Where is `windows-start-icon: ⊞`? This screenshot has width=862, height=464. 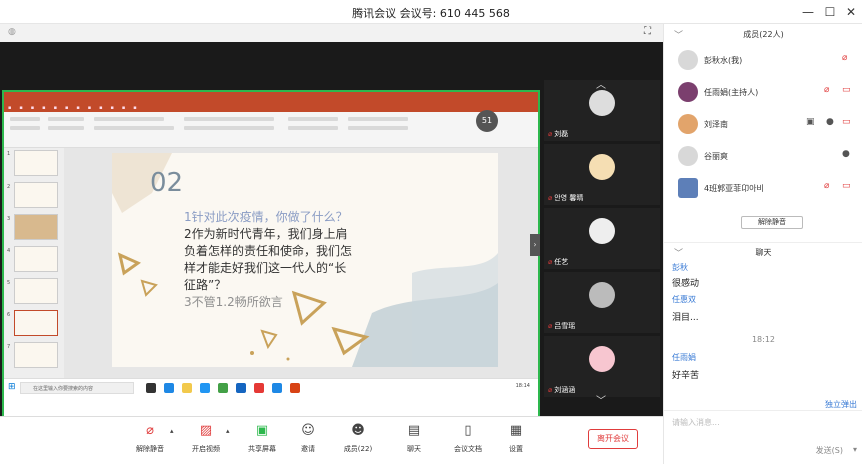
windows-start-icon: ⊞ is located at coordinates (12, 387).